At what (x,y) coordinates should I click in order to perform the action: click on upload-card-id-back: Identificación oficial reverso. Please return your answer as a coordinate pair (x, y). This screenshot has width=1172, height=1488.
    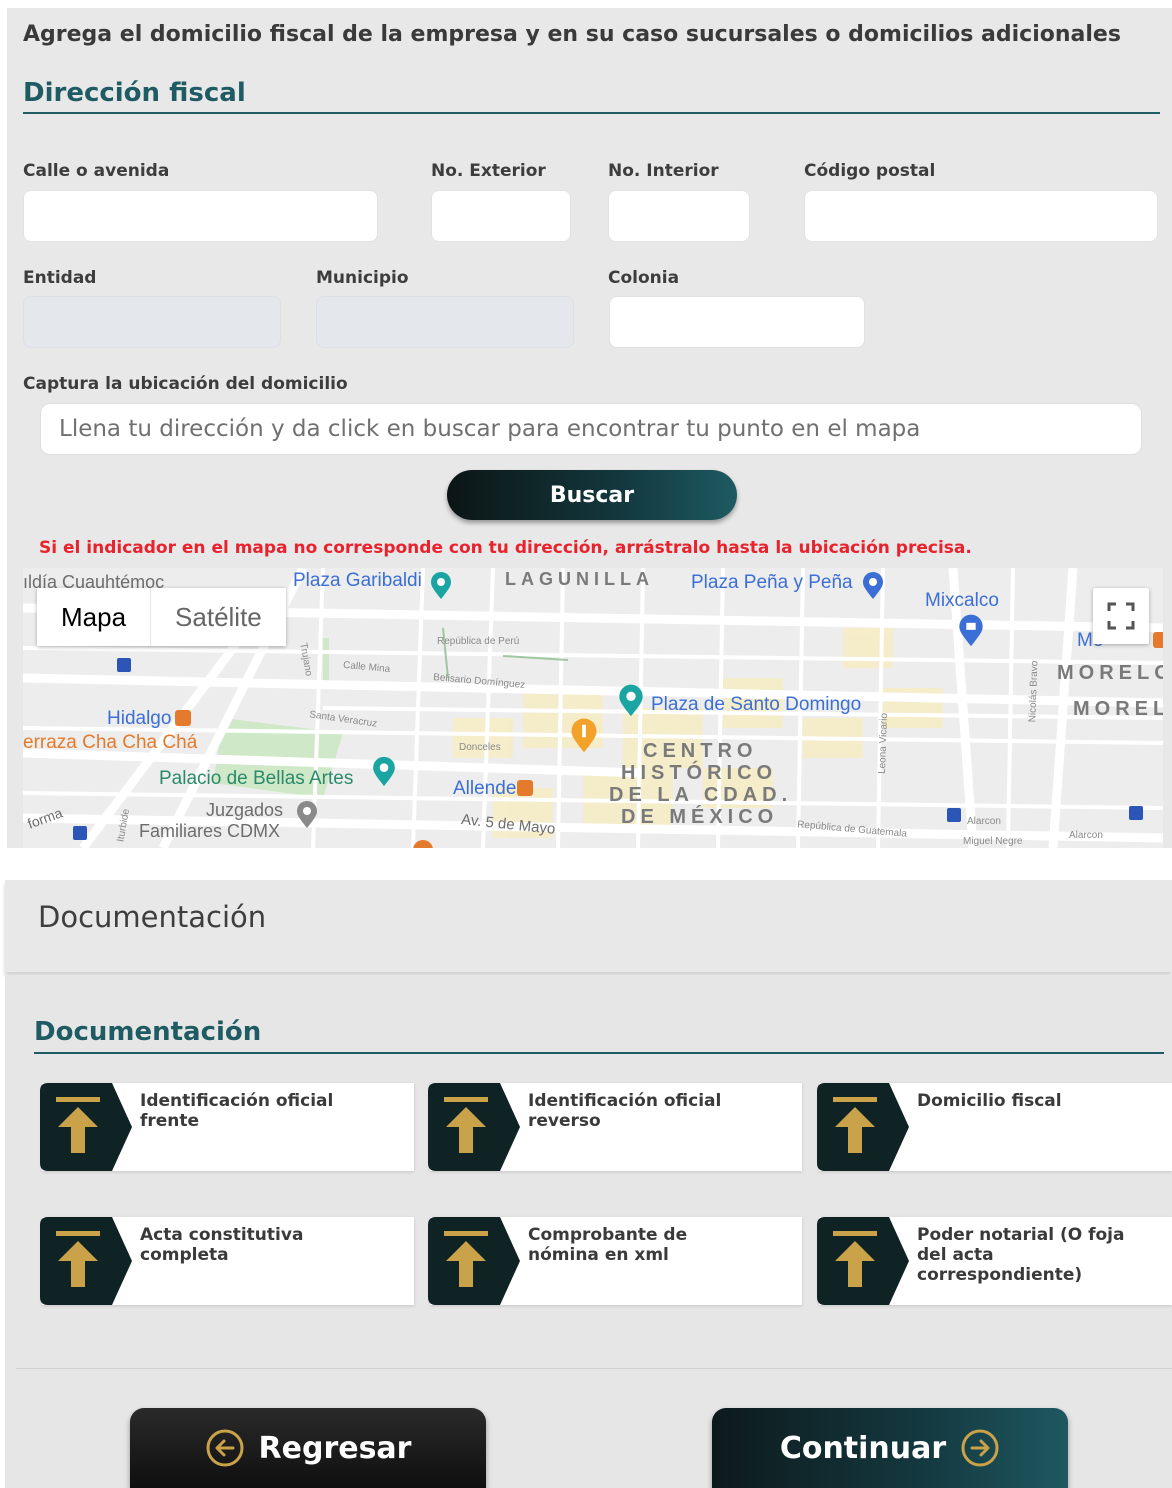
    Looking at the image, I should click on (615, 1127).